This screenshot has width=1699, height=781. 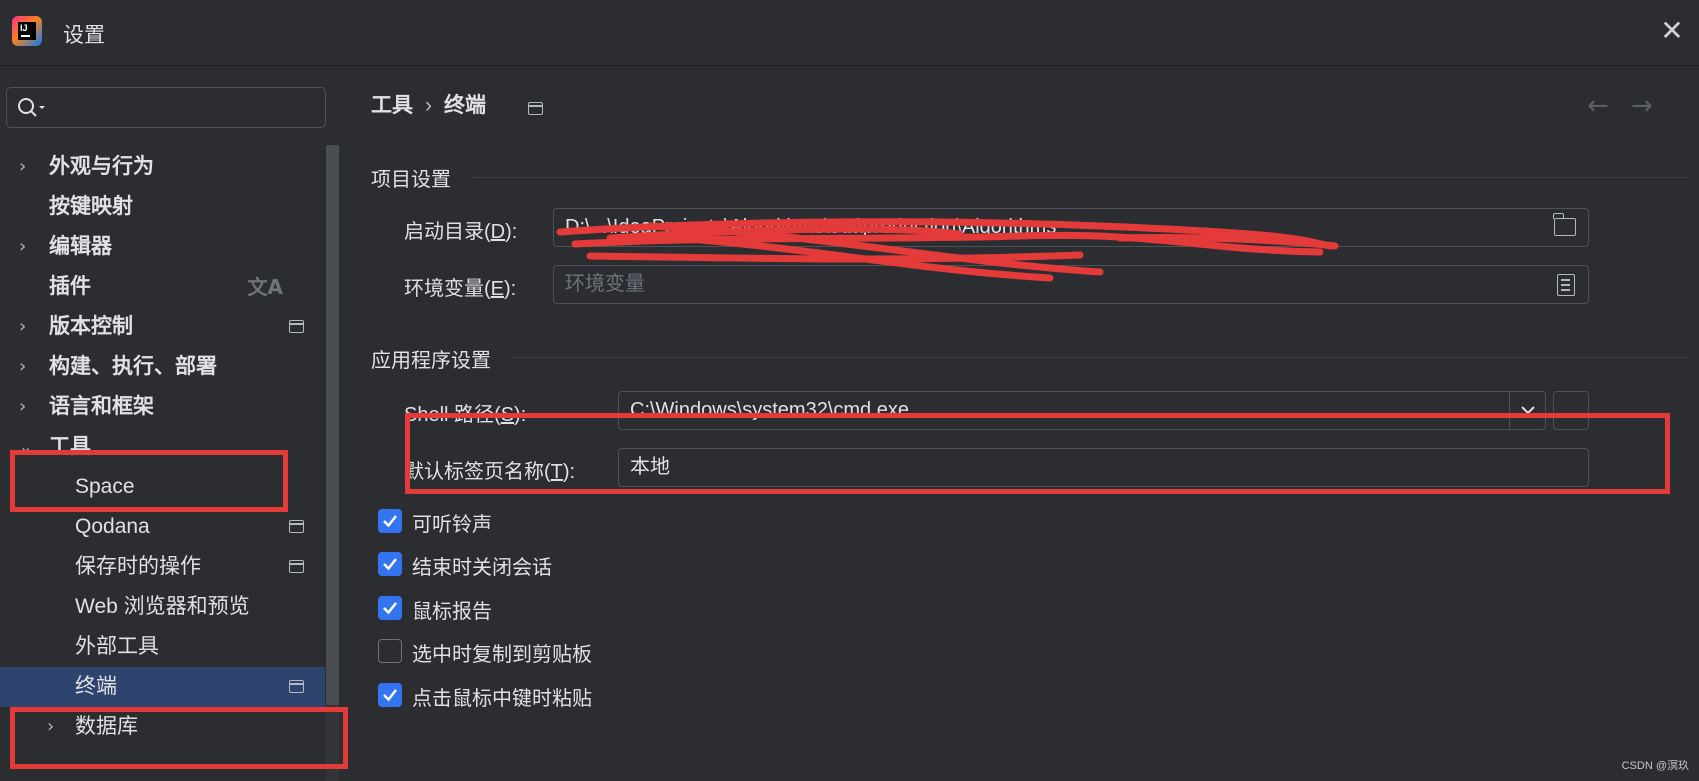 What do you see at coordinates (332, 425) in the screenshot?
I see `sidebar-scrollbar-thumb` at bounding box center [332, 425].